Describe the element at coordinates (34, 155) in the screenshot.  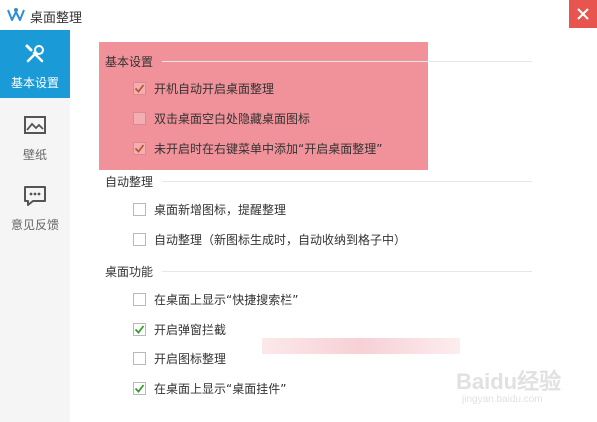
I see `sidebar-item-label: 壁纸` at that location.